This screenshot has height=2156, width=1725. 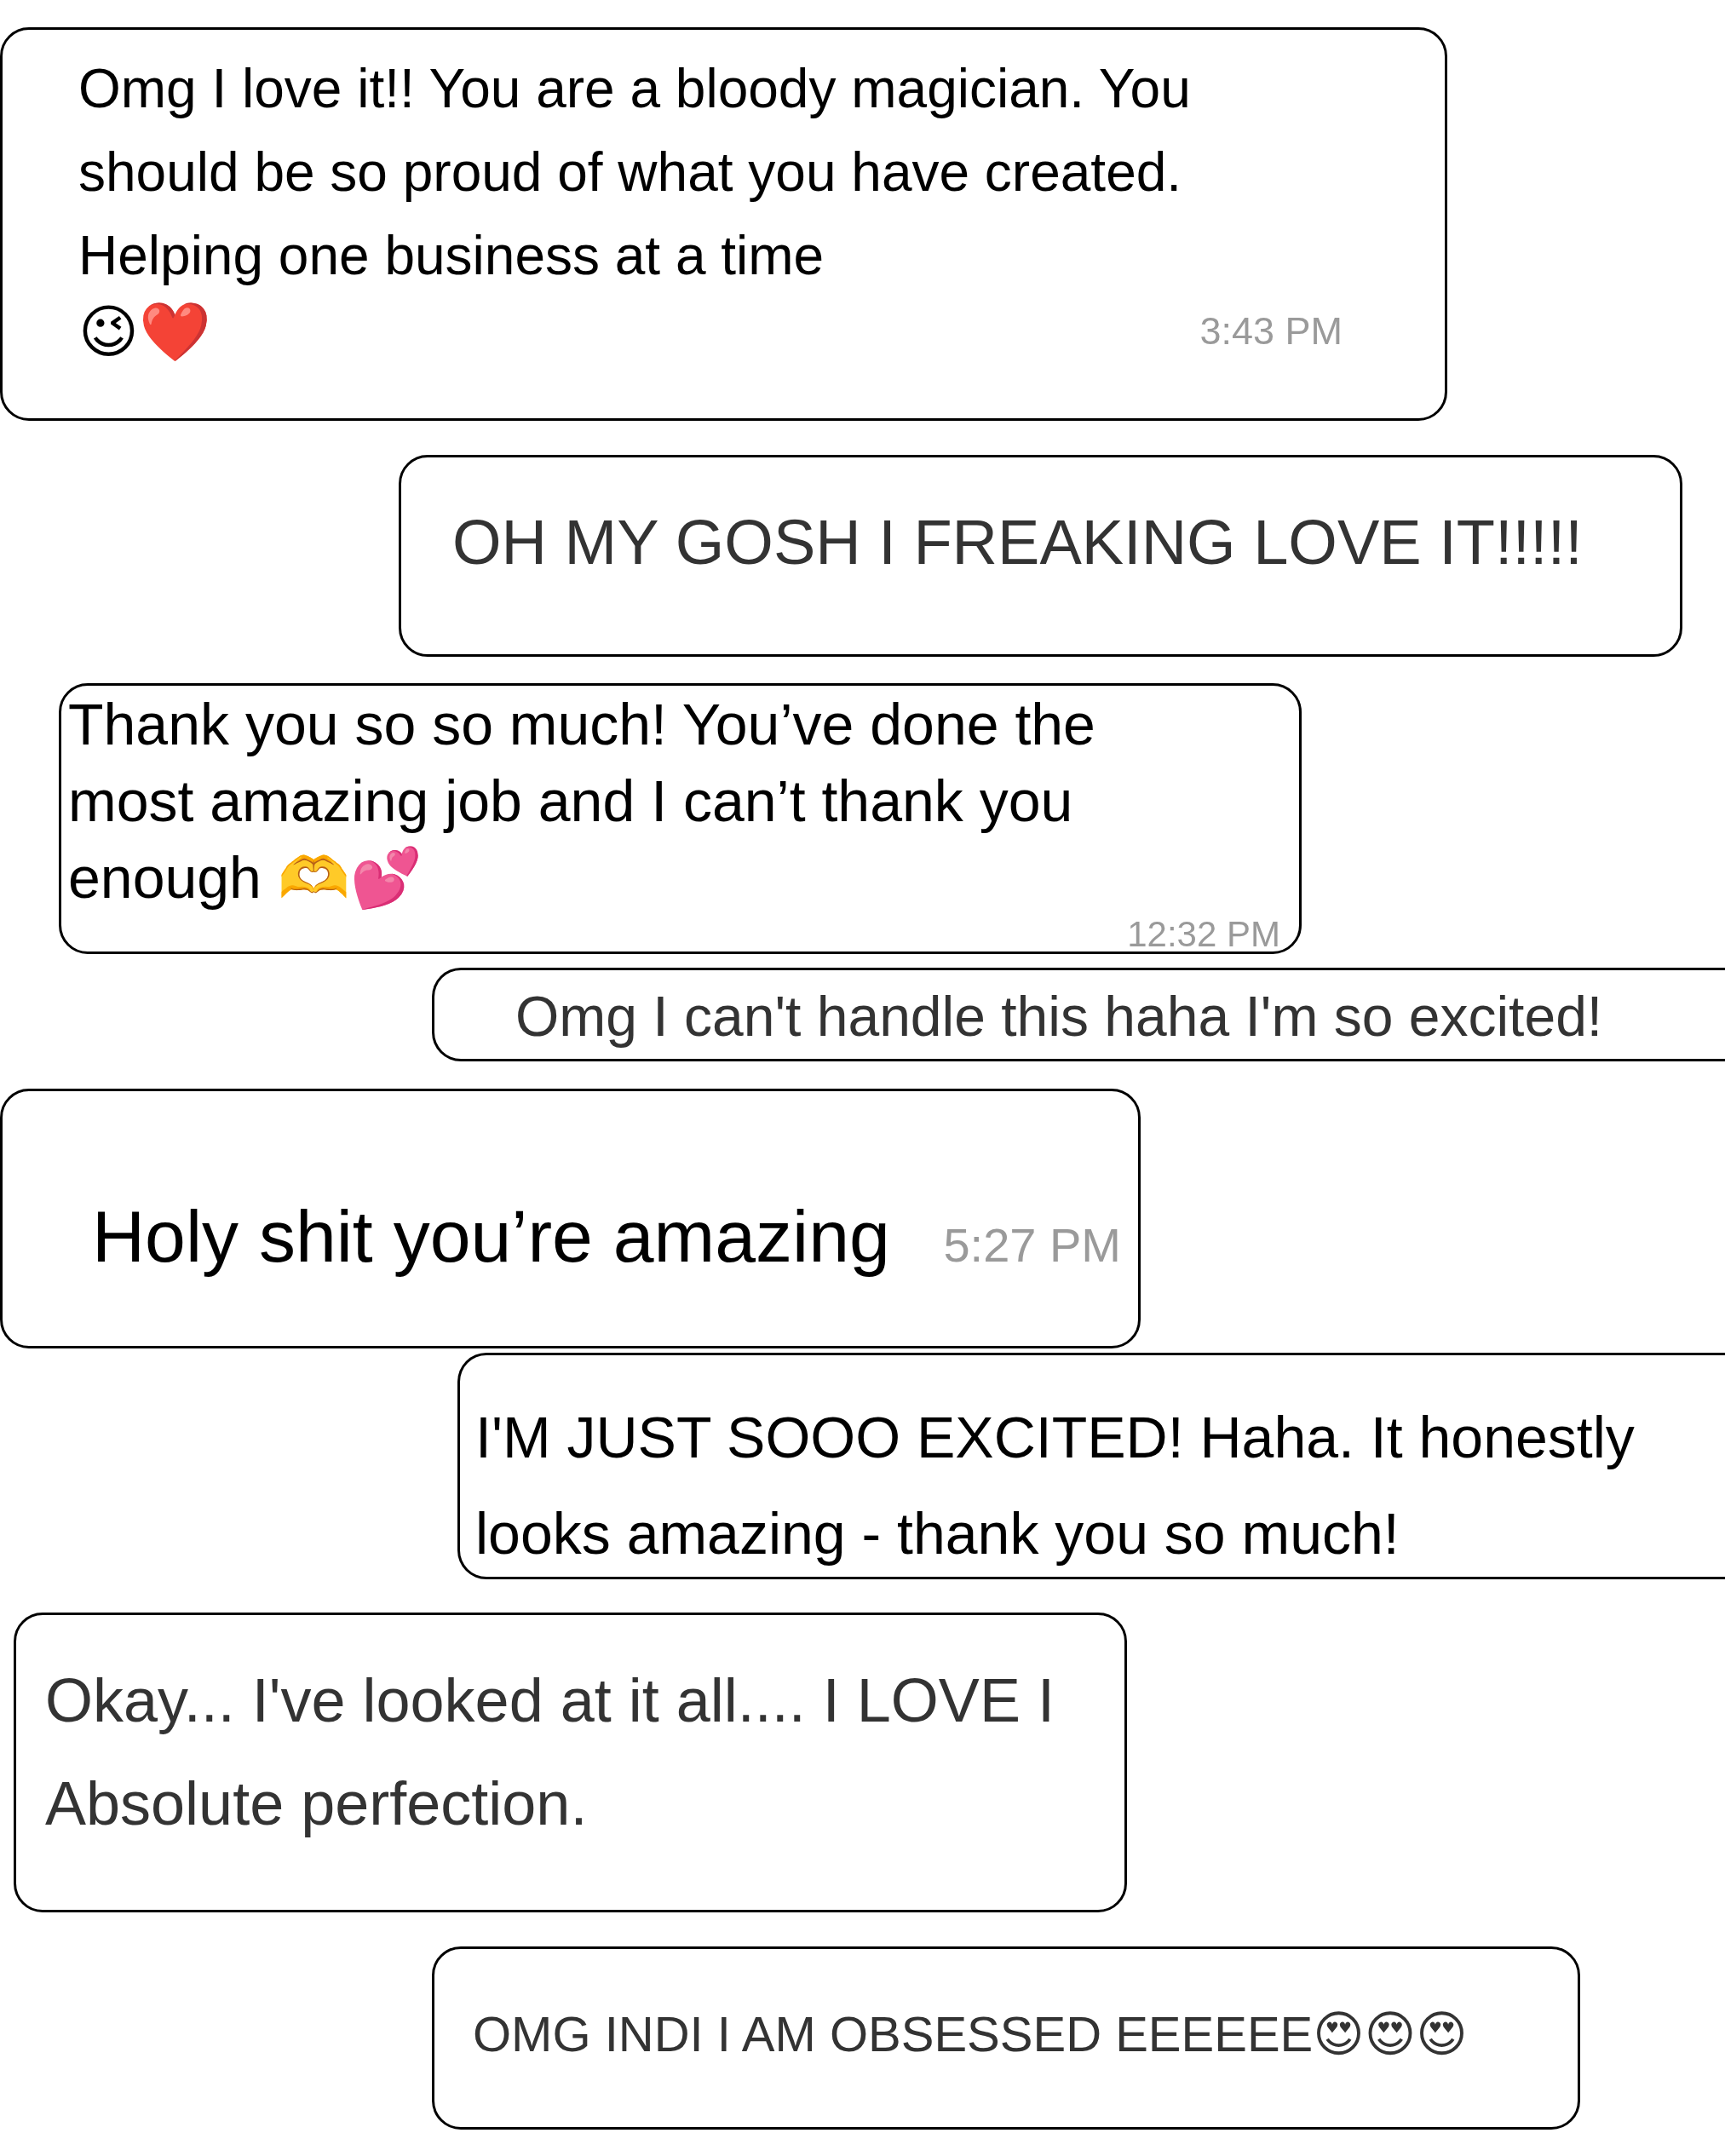 I want to click on message-text: Omg I can't handle this haha I'm so excited!, so click(x=1059, y=1016).